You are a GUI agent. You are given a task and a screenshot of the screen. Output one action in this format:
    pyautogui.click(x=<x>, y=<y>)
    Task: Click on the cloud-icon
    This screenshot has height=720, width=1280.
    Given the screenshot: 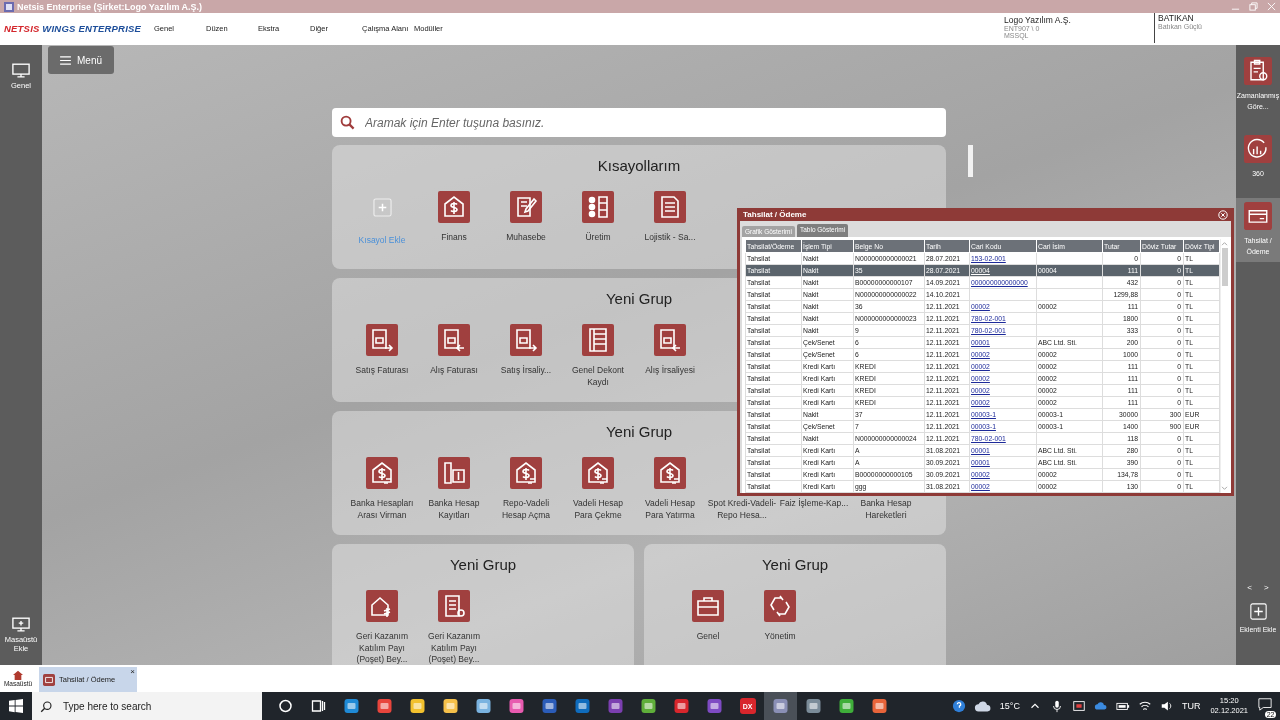 What is the action you would take?
    pyautogui.click(x=982, y=706)
    